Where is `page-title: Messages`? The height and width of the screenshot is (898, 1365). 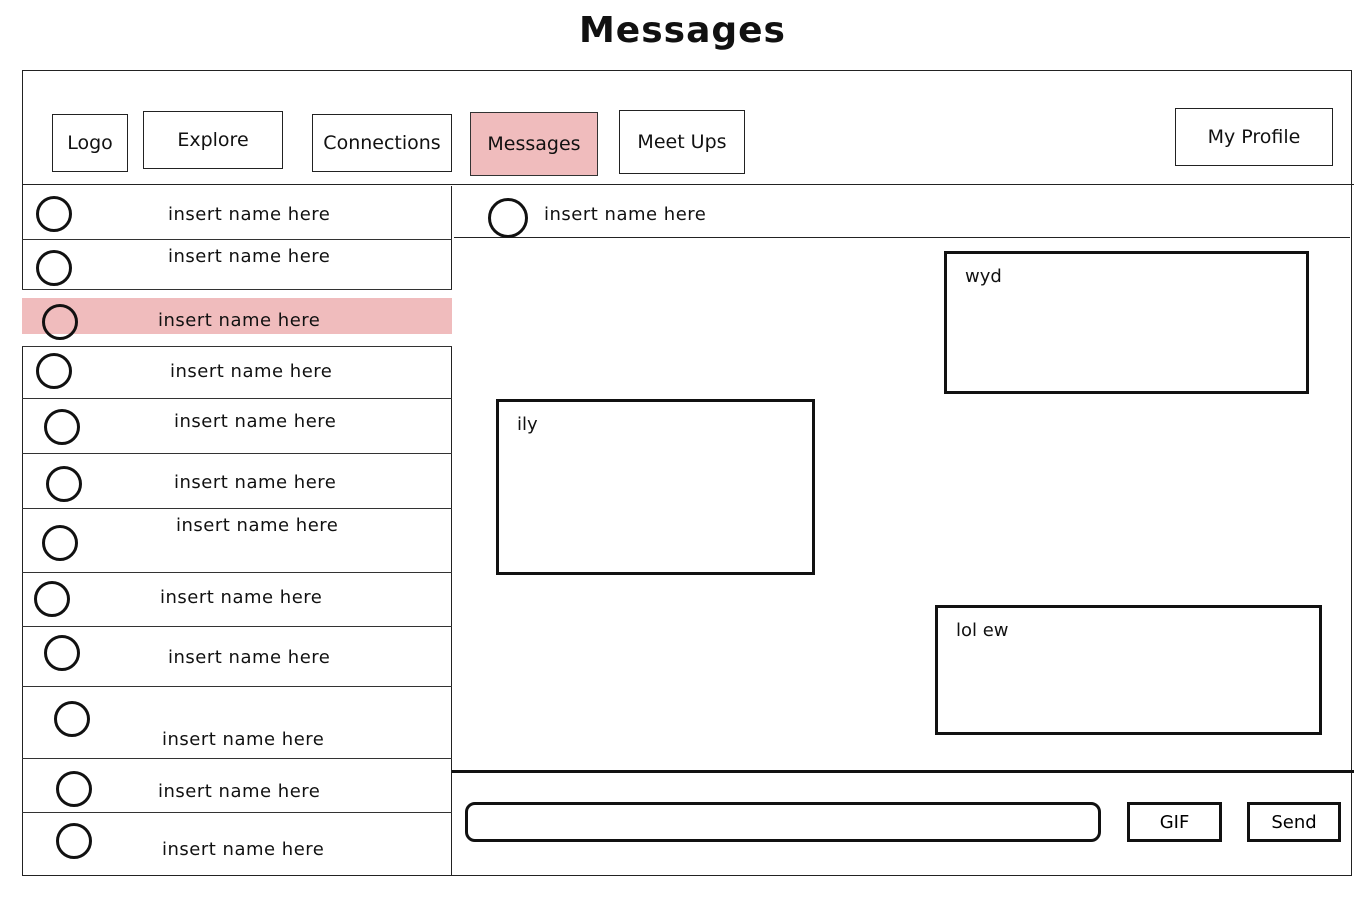 page-title: Messages is located at coordinates (682, 30).